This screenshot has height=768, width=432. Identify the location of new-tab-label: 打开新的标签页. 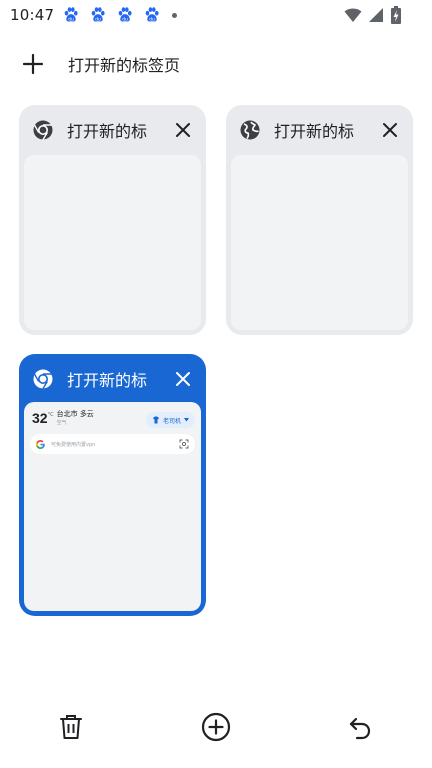
(124, 65).